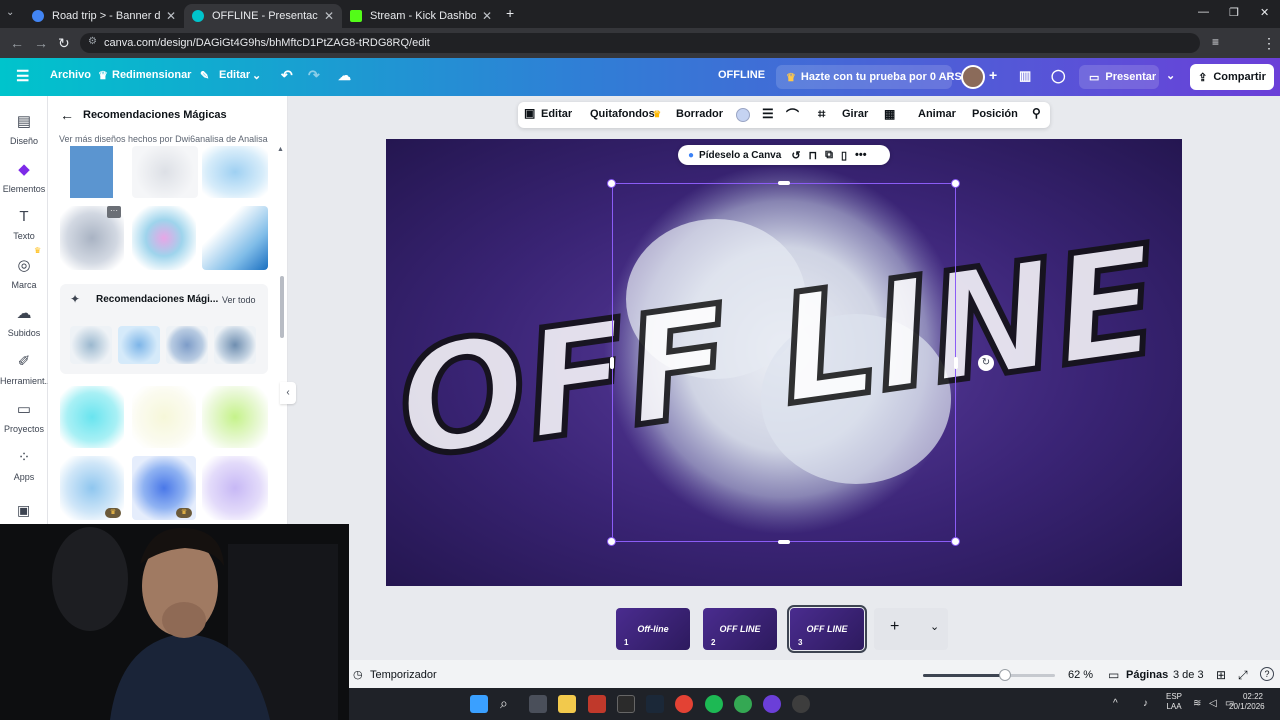 The image size is (1280, 720). I want to click on rail-item-marca: ◎ Marca, so click(24, 273).